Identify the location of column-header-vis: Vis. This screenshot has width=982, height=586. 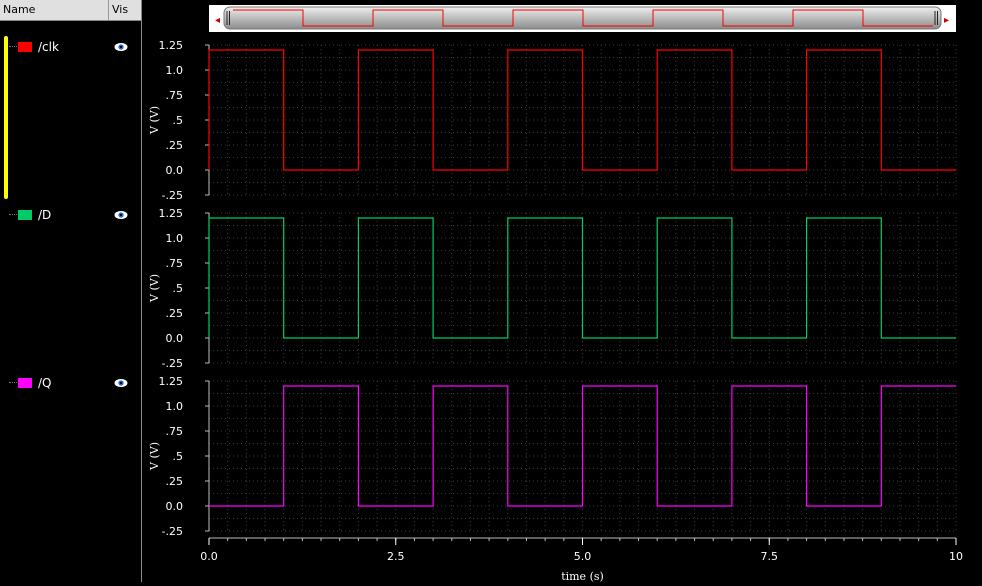
(120, 9).